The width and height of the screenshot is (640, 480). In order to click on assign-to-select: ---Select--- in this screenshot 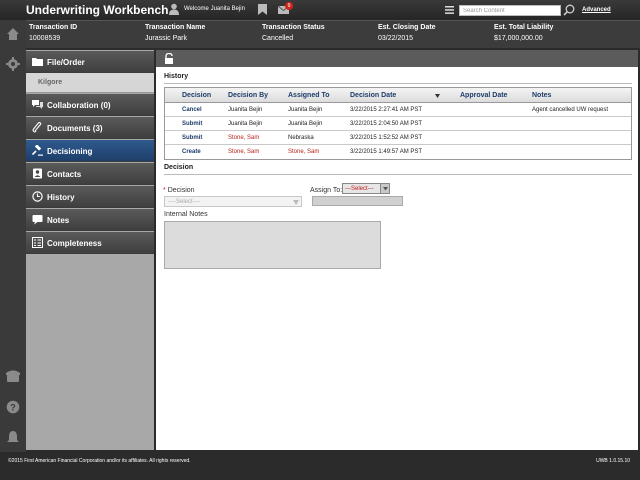, I will do `click(366, 188)`.